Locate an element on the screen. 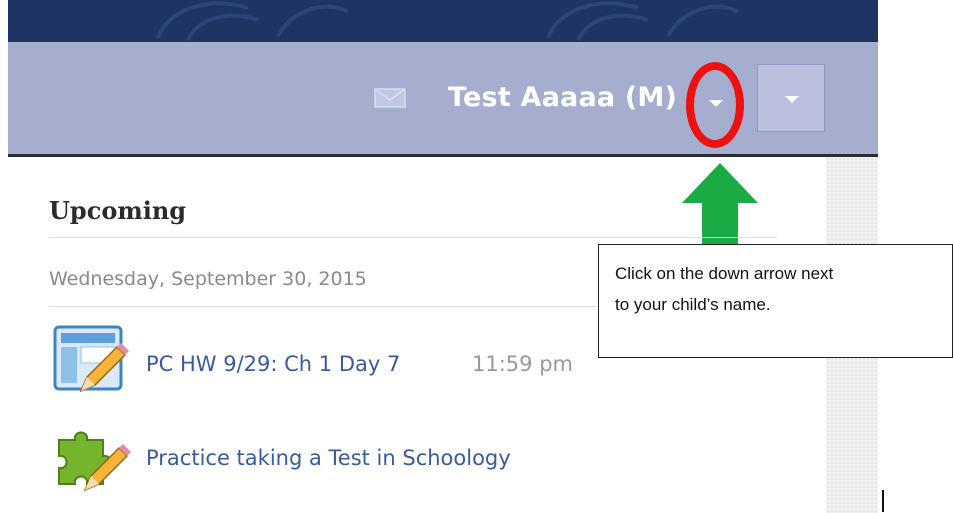  account-menu-button is located at coordinates (791, 98).